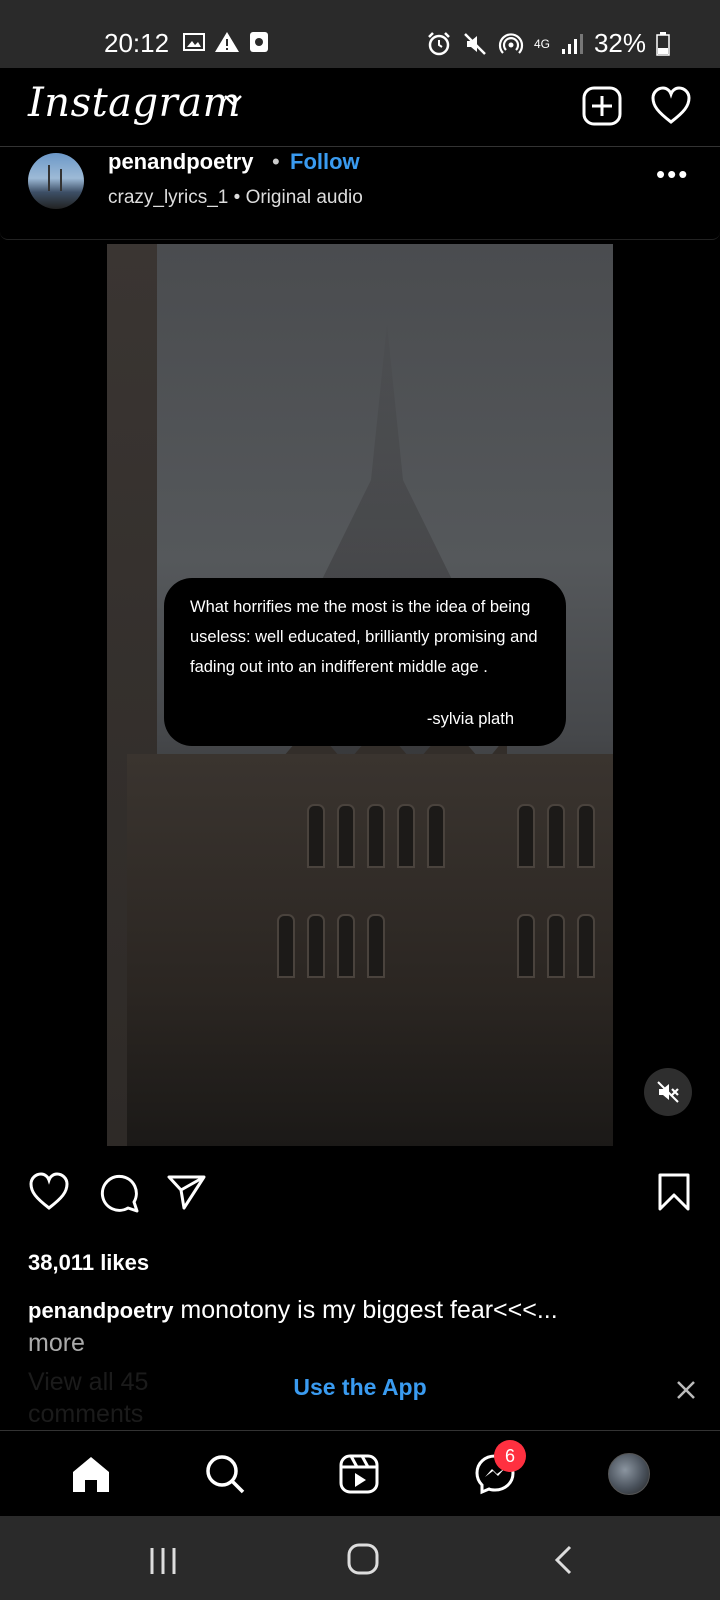 The image size is (720, 1600). I want to click on instagram-logo: Instagram, so click(134, 103).